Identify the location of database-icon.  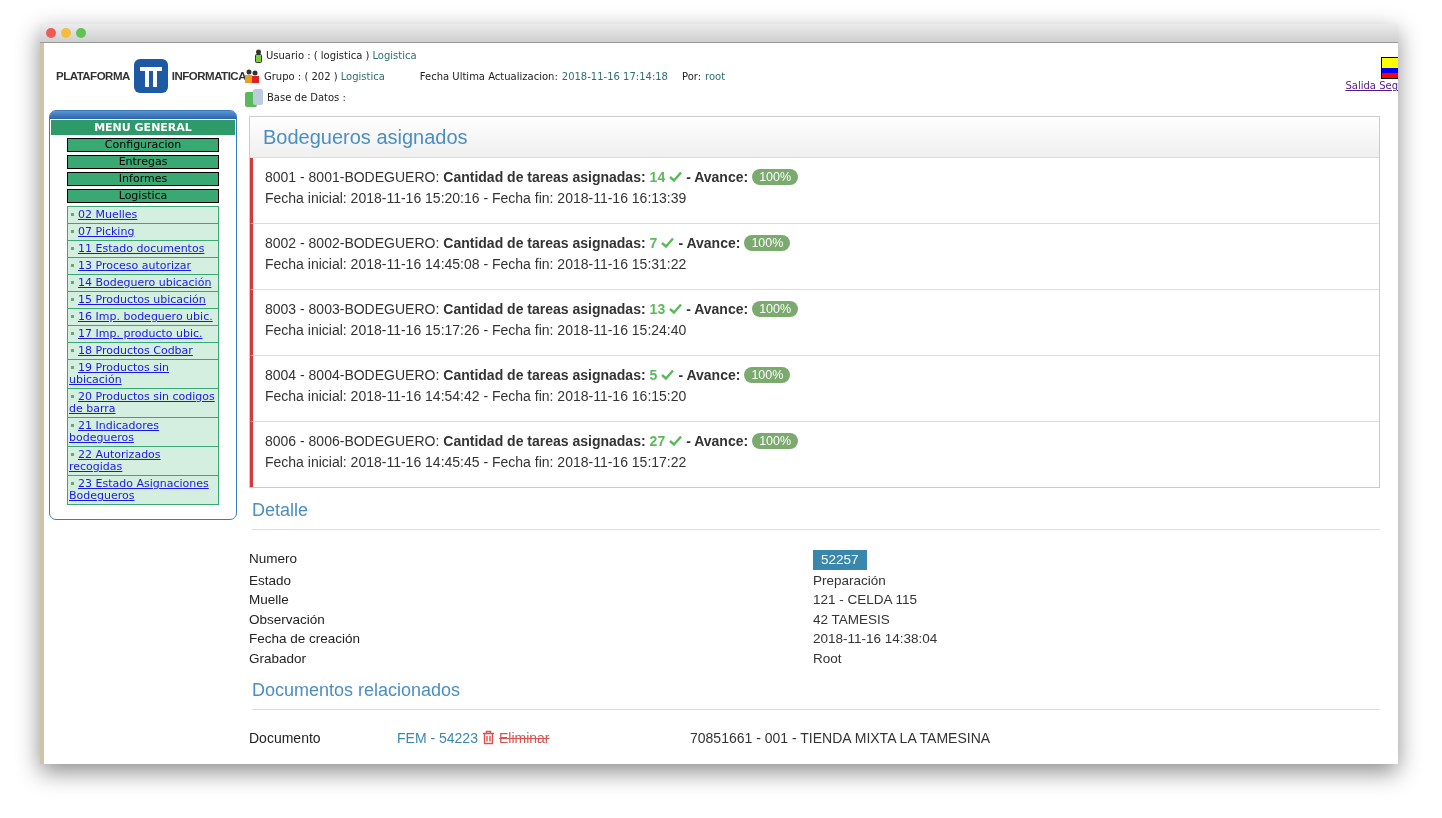
(254, 97).